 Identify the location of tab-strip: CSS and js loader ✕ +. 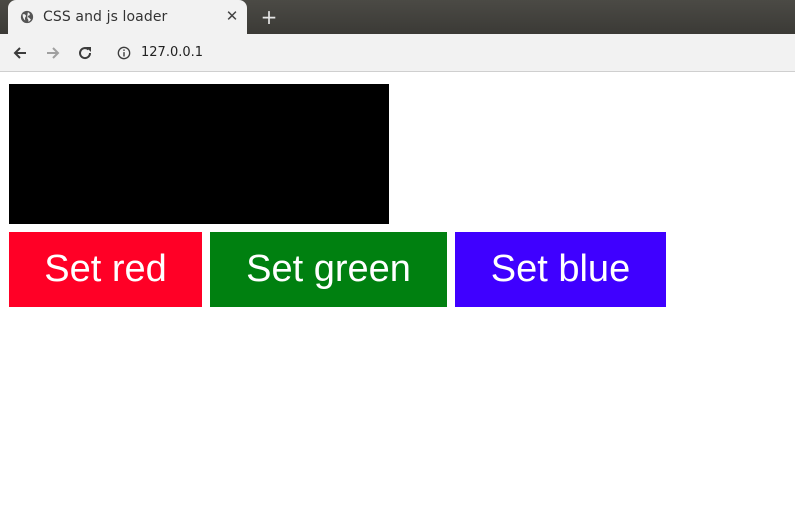
(397, 17).